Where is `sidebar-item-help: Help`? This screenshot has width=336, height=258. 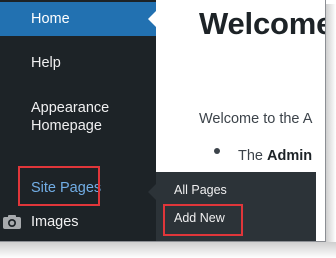 sidebar-item-help: Help is located at coordinates (78, 63).